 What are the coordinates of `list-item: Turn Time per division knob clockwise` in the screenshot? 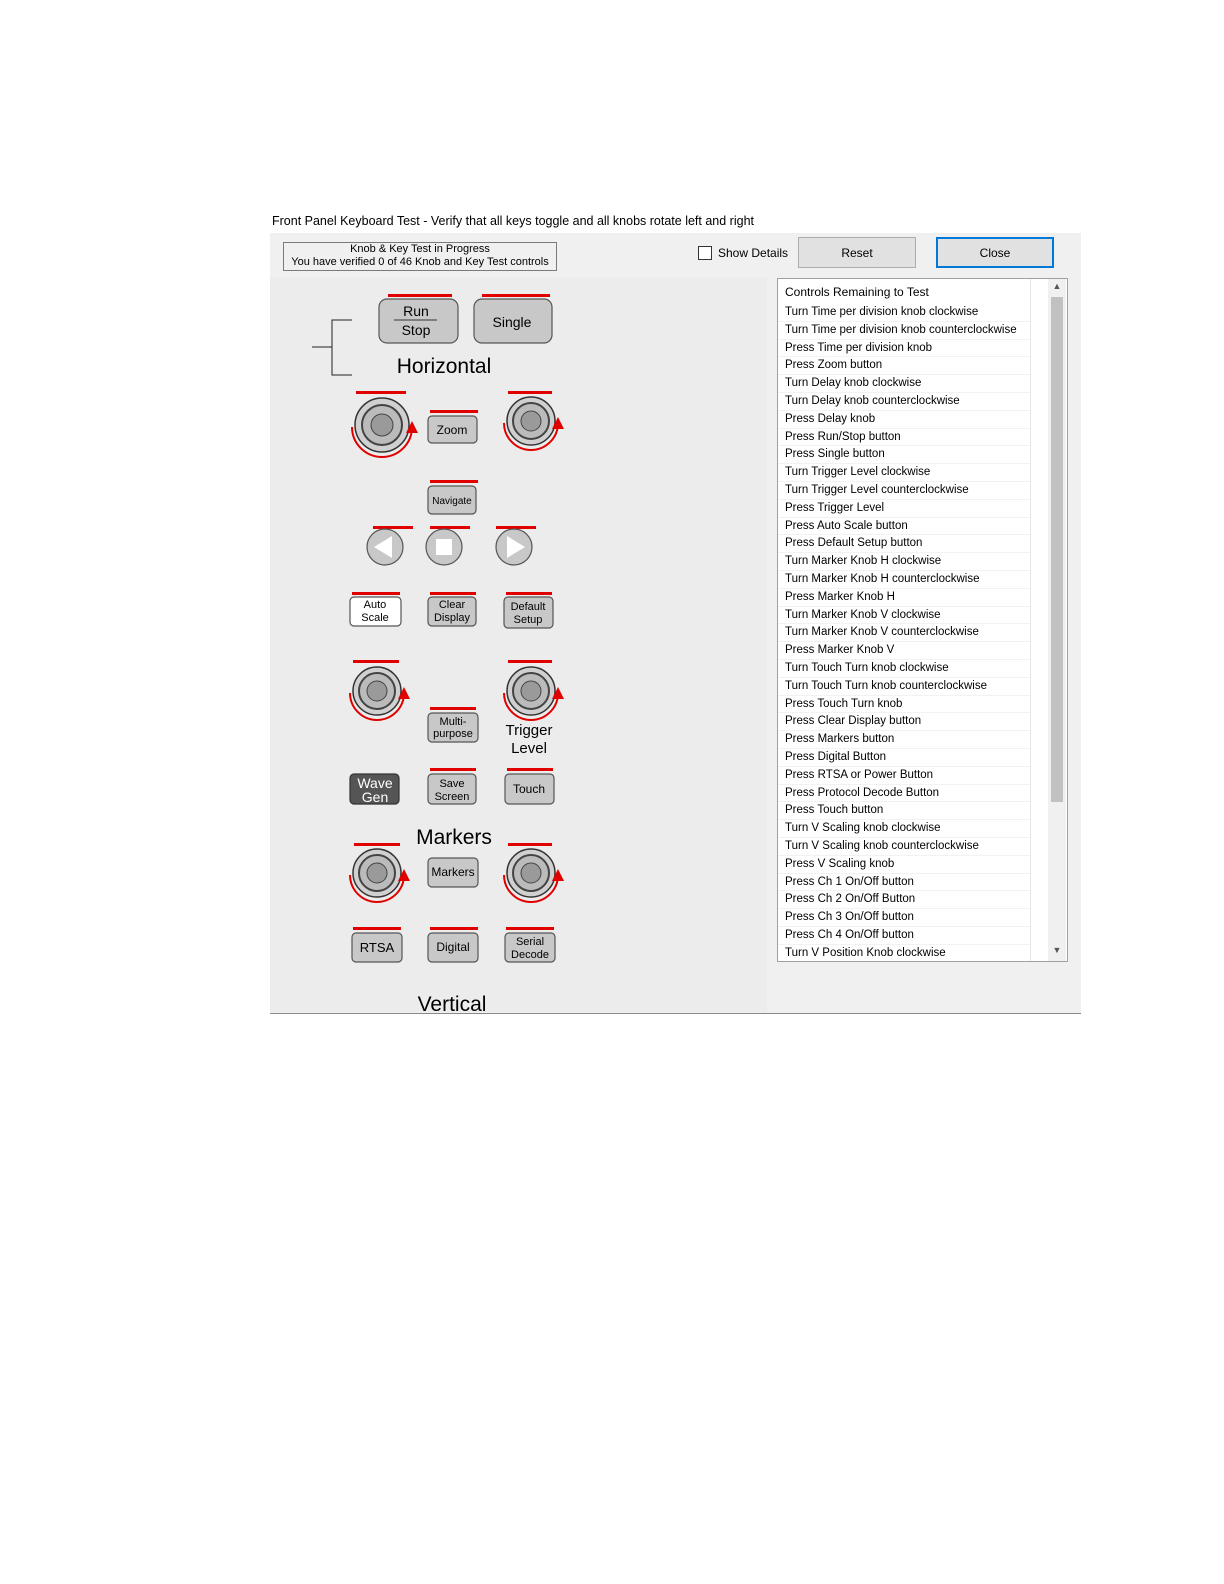 It's located at (904, 313).